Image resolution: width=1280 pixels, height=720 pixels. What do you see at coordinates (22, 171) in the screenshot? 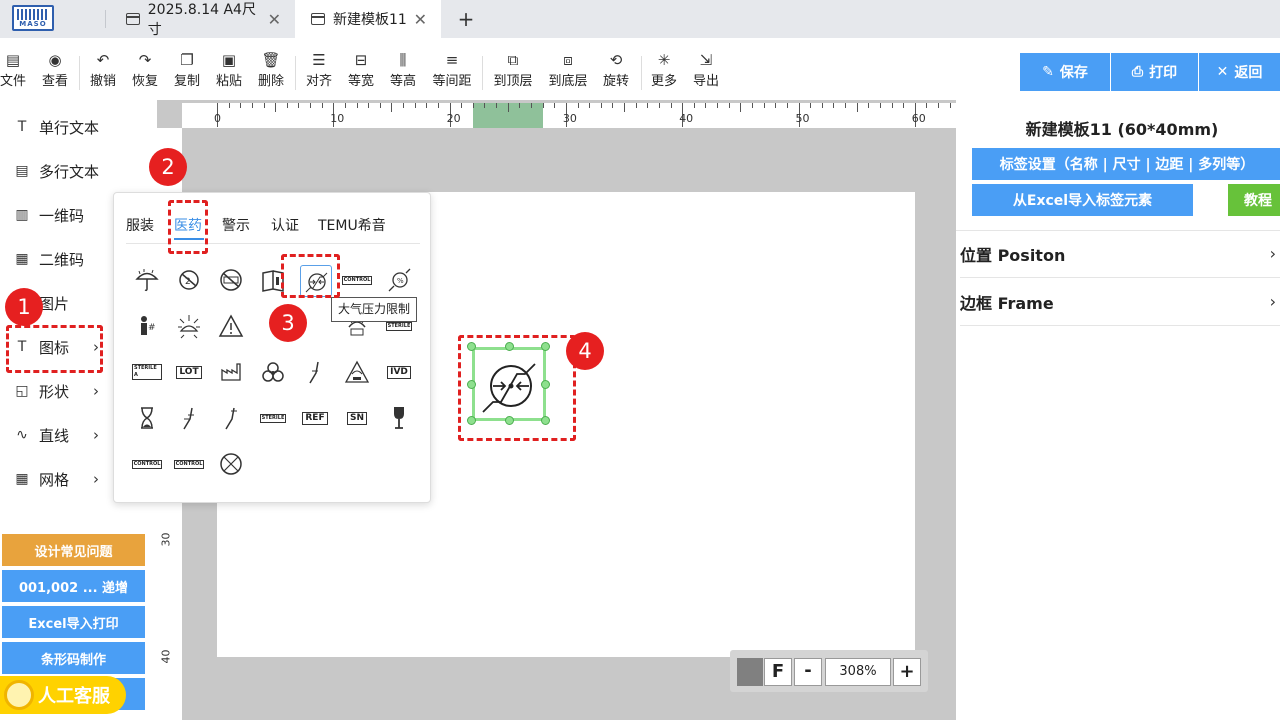
I see `multiline-text-icon: ▤` at bounding box center [22, 171].